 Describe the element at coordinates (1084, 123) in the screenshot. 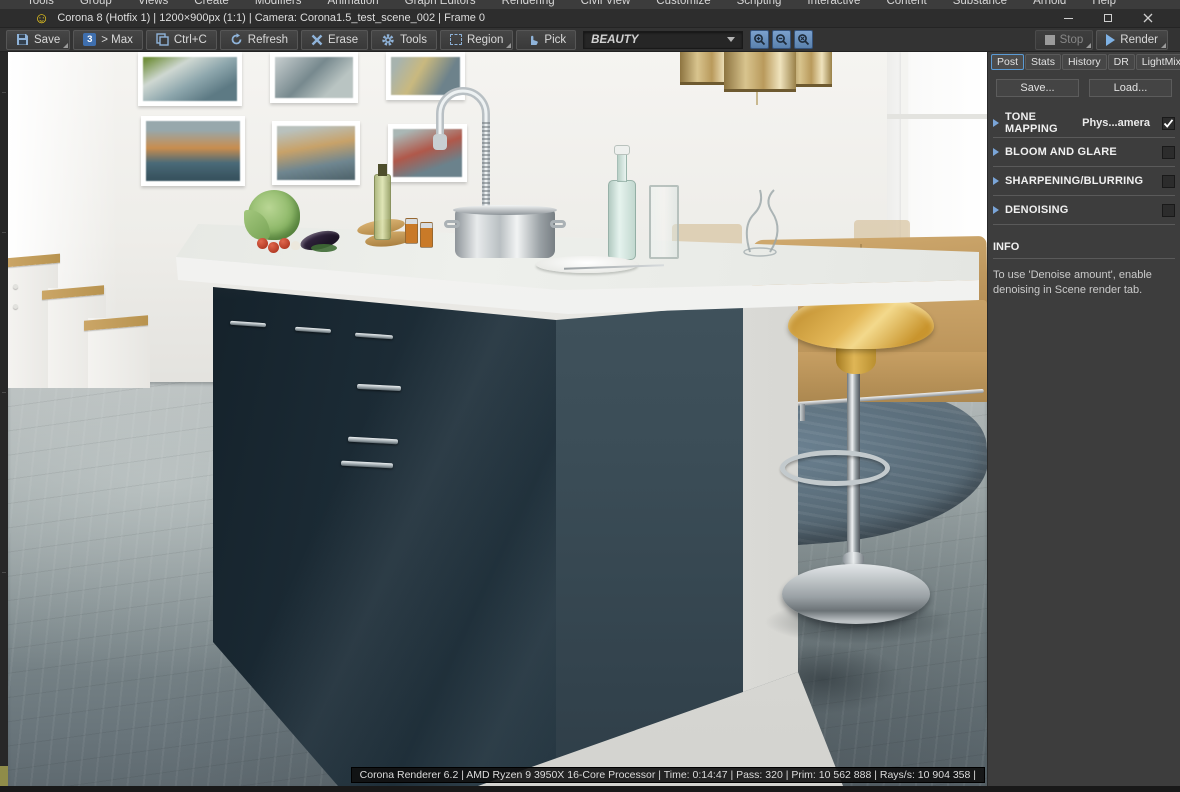

I see `section-tone-mapping: TONE MAPPING Phys...amera` at that location.